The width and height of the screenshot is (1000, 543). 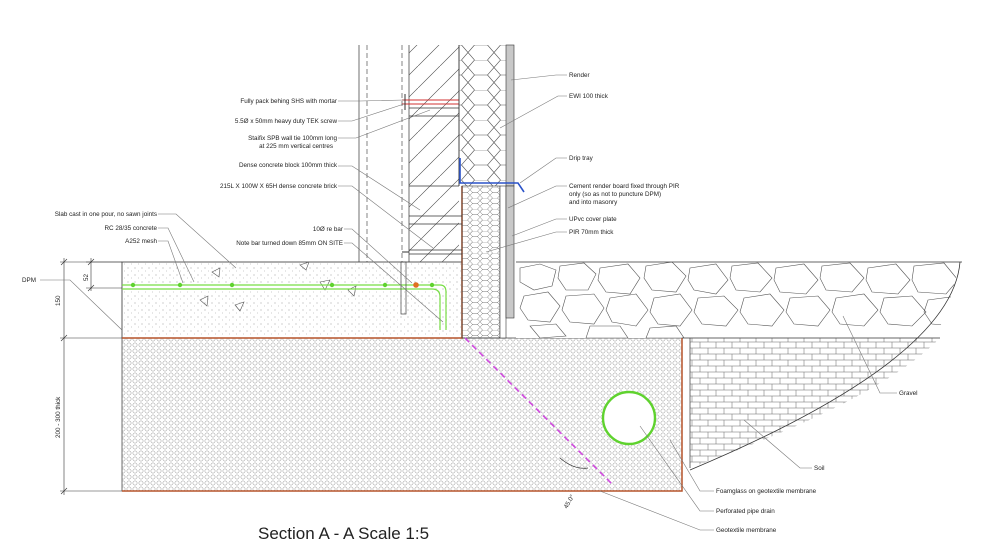 I want to click on ewi-insulation, so click(x=486, y=115).